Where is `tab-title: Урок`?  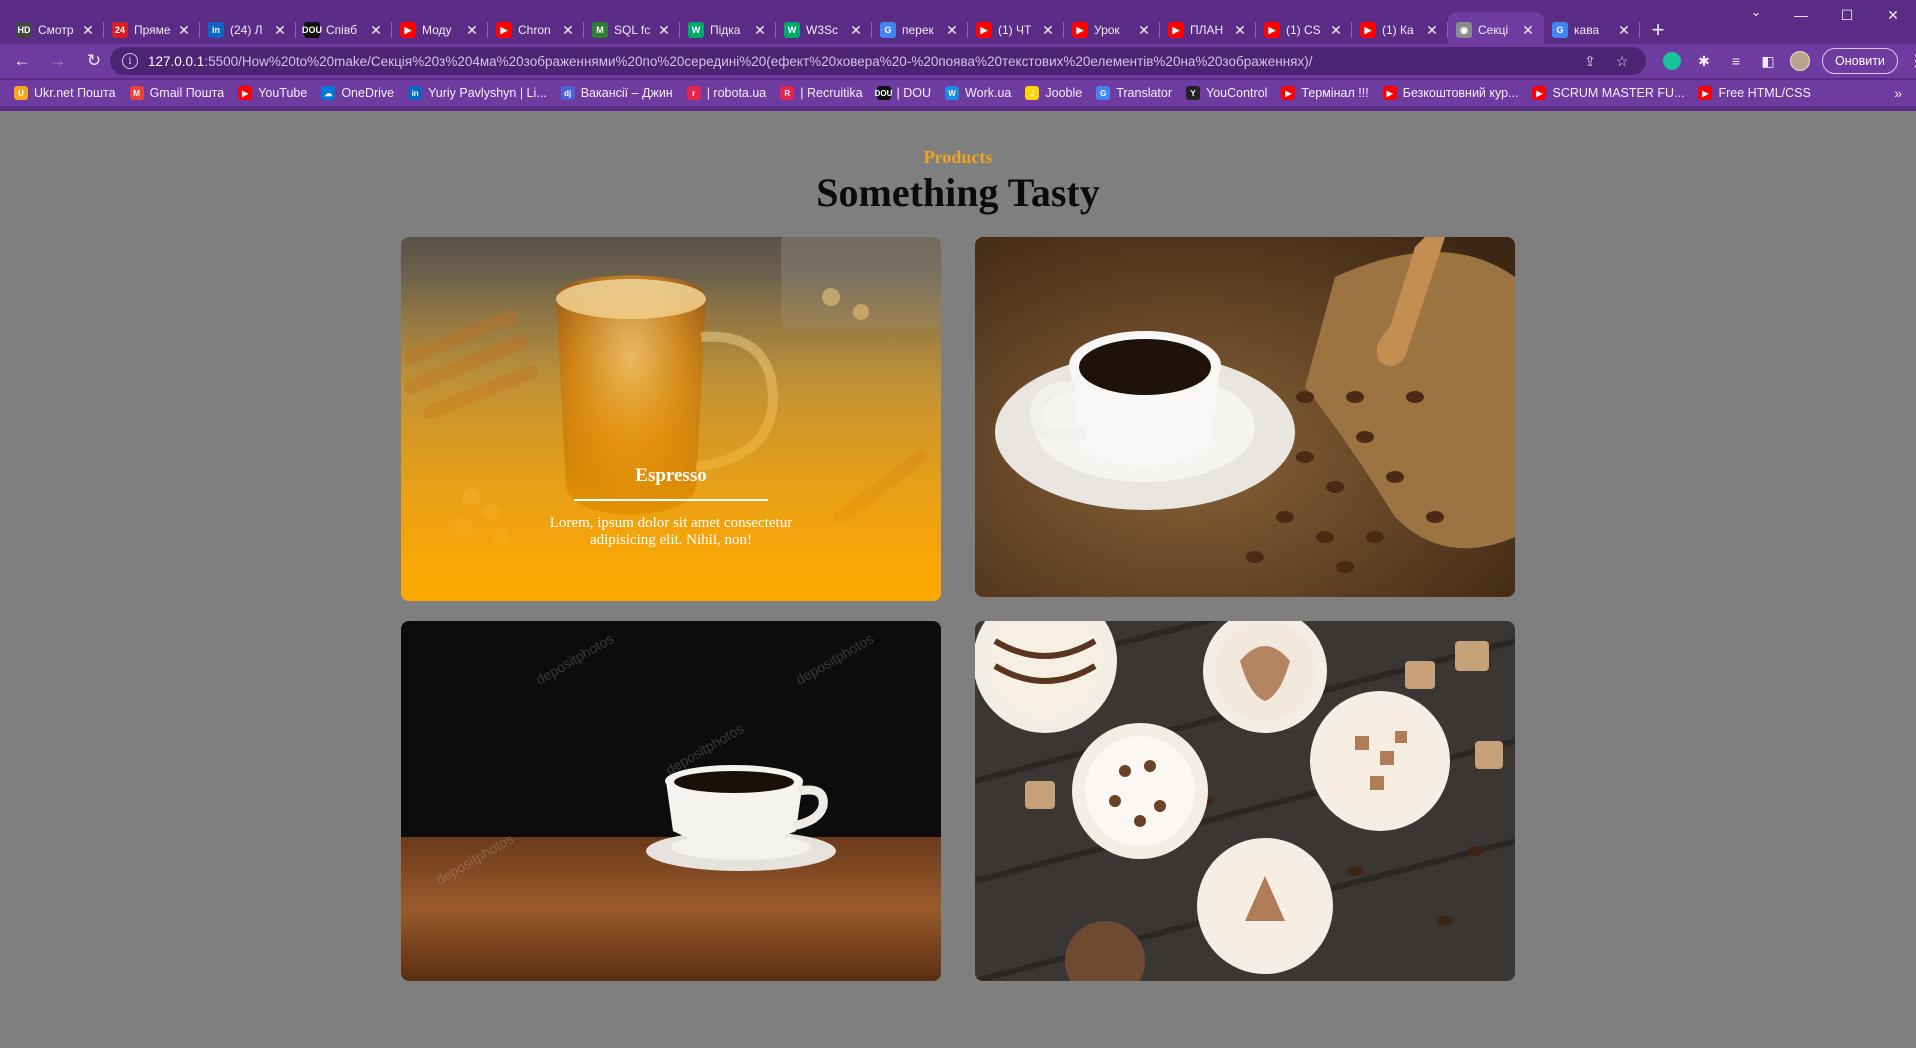 tab-title: Урок is located at coordinates (1107, 30).